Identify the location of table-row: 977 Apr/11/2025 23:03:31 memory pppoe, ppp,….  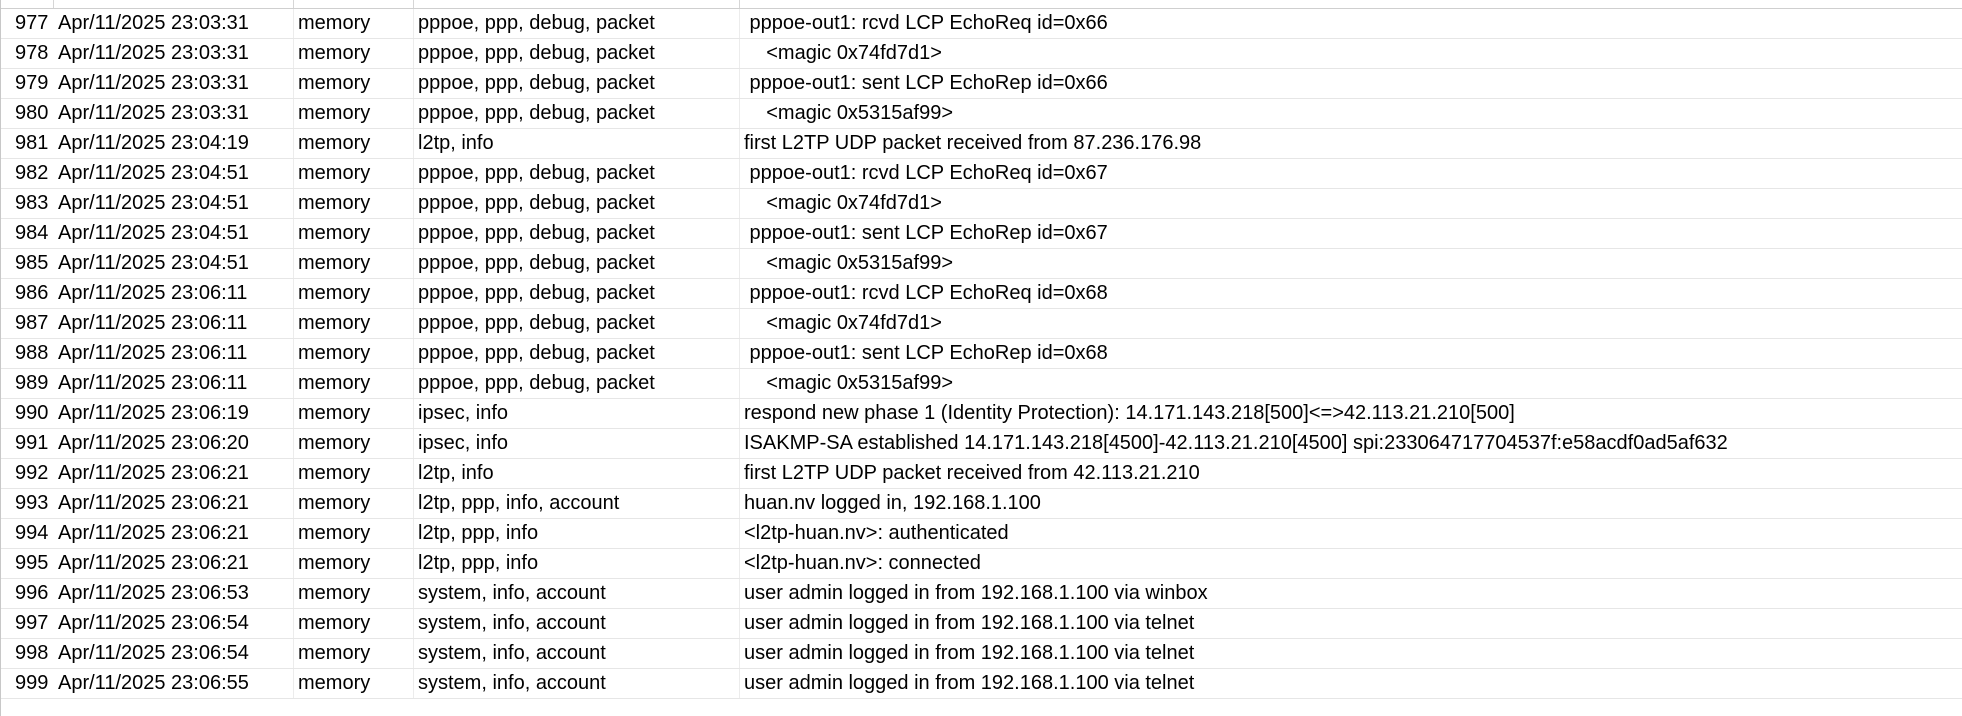
(981, 24).